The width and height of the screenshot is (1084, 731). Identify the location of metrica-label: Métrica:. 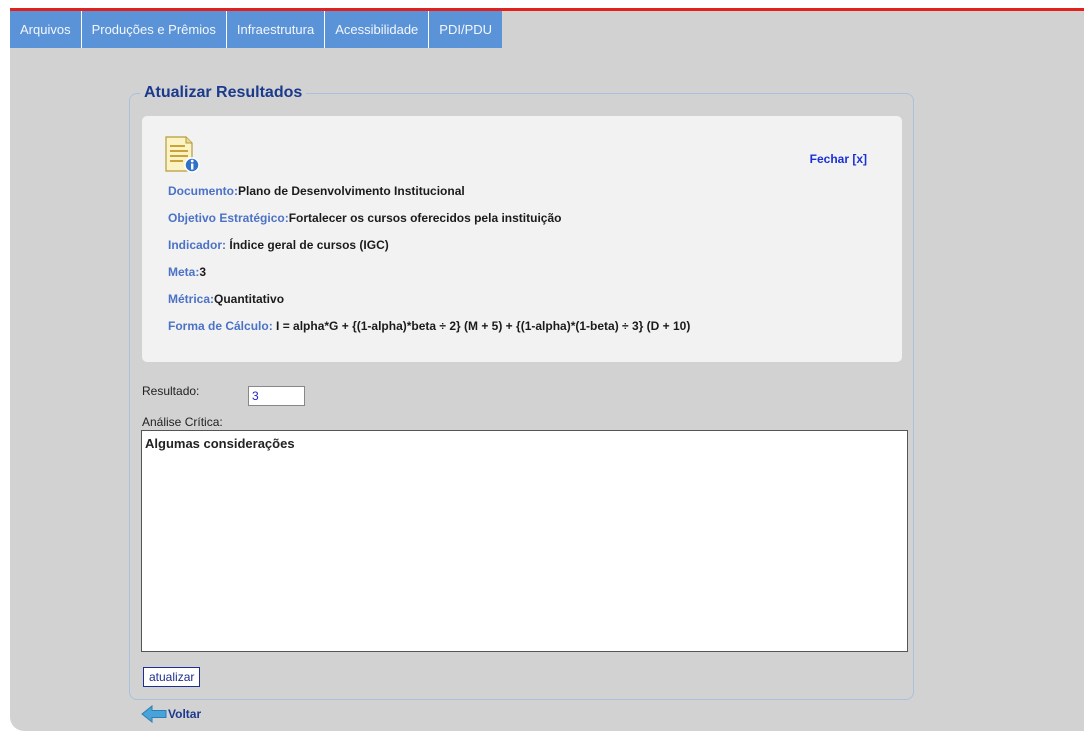
(191, 299).